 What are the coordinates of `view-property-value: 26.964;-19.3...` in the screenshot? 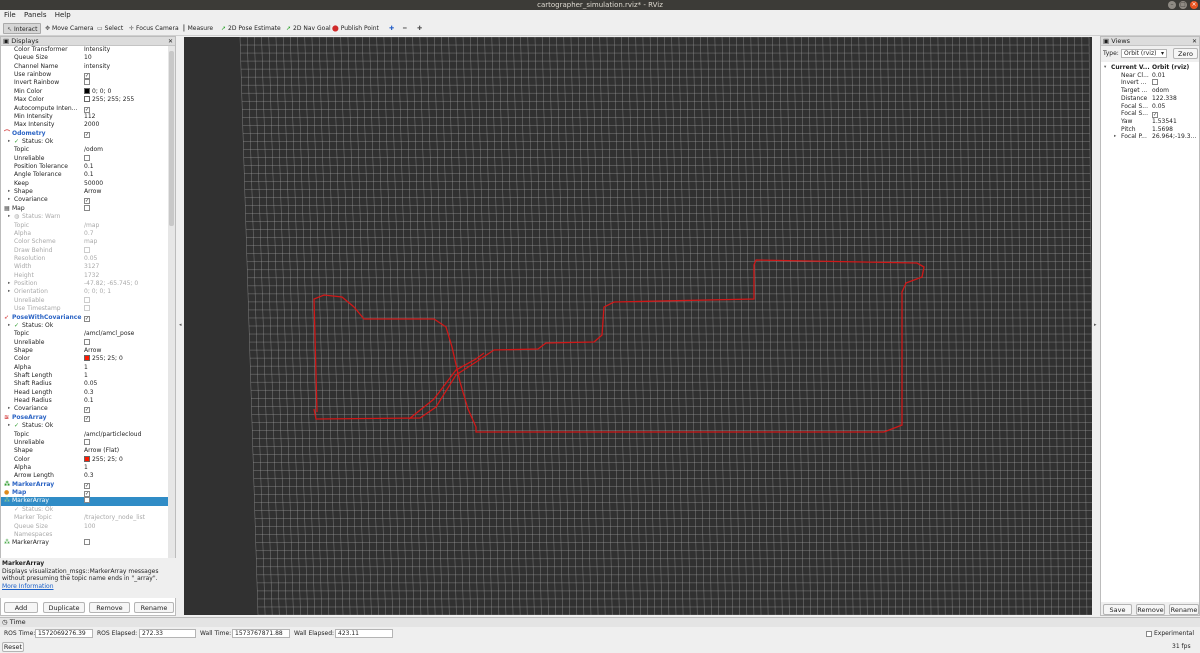 It's located at (1174, 137).